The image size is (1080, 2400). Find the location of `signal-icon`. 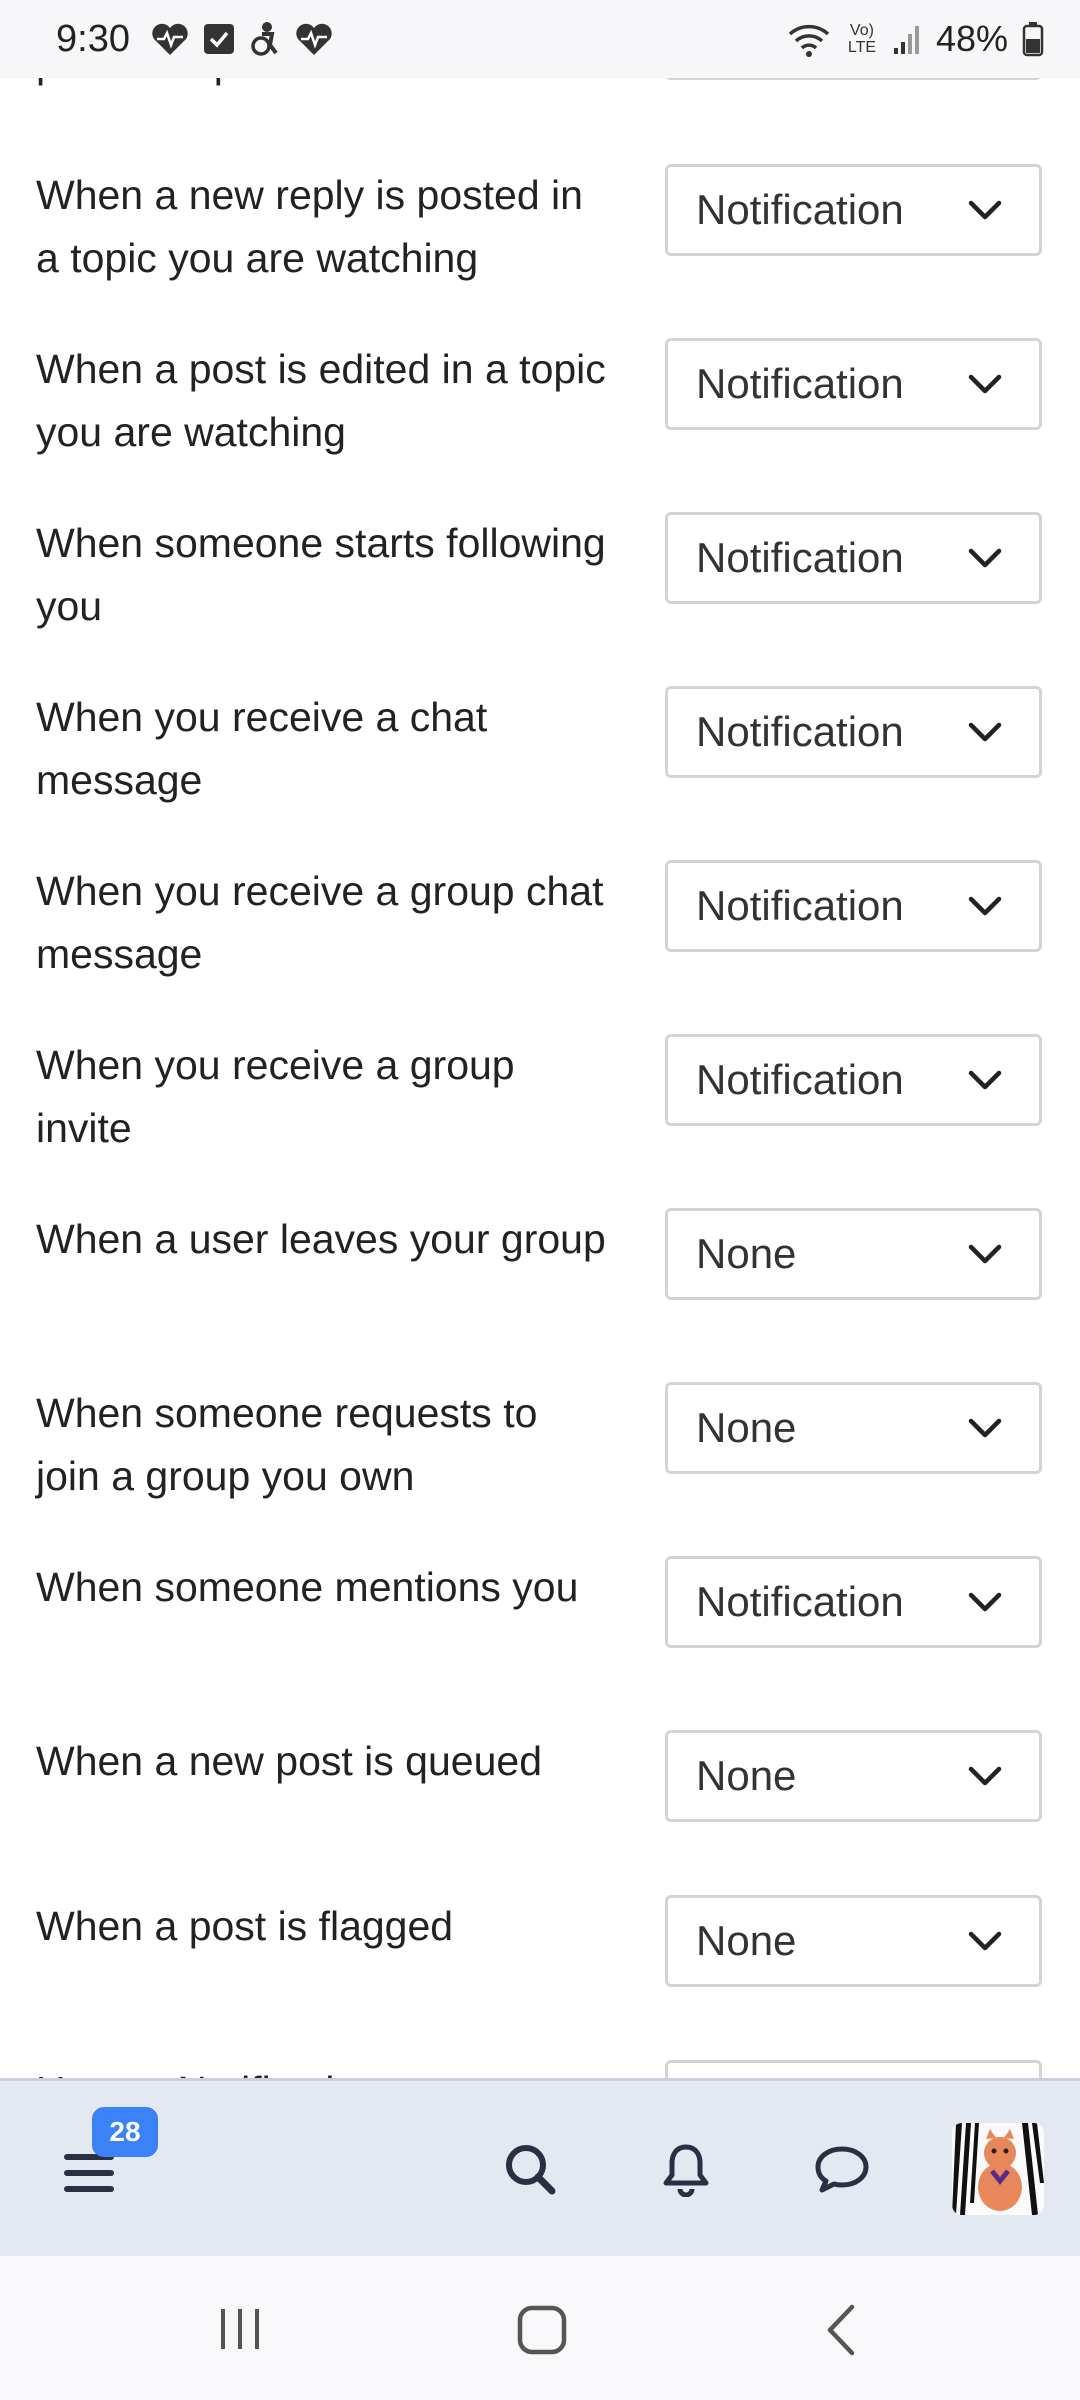

signal-icon is located at coordinates (907, 39).